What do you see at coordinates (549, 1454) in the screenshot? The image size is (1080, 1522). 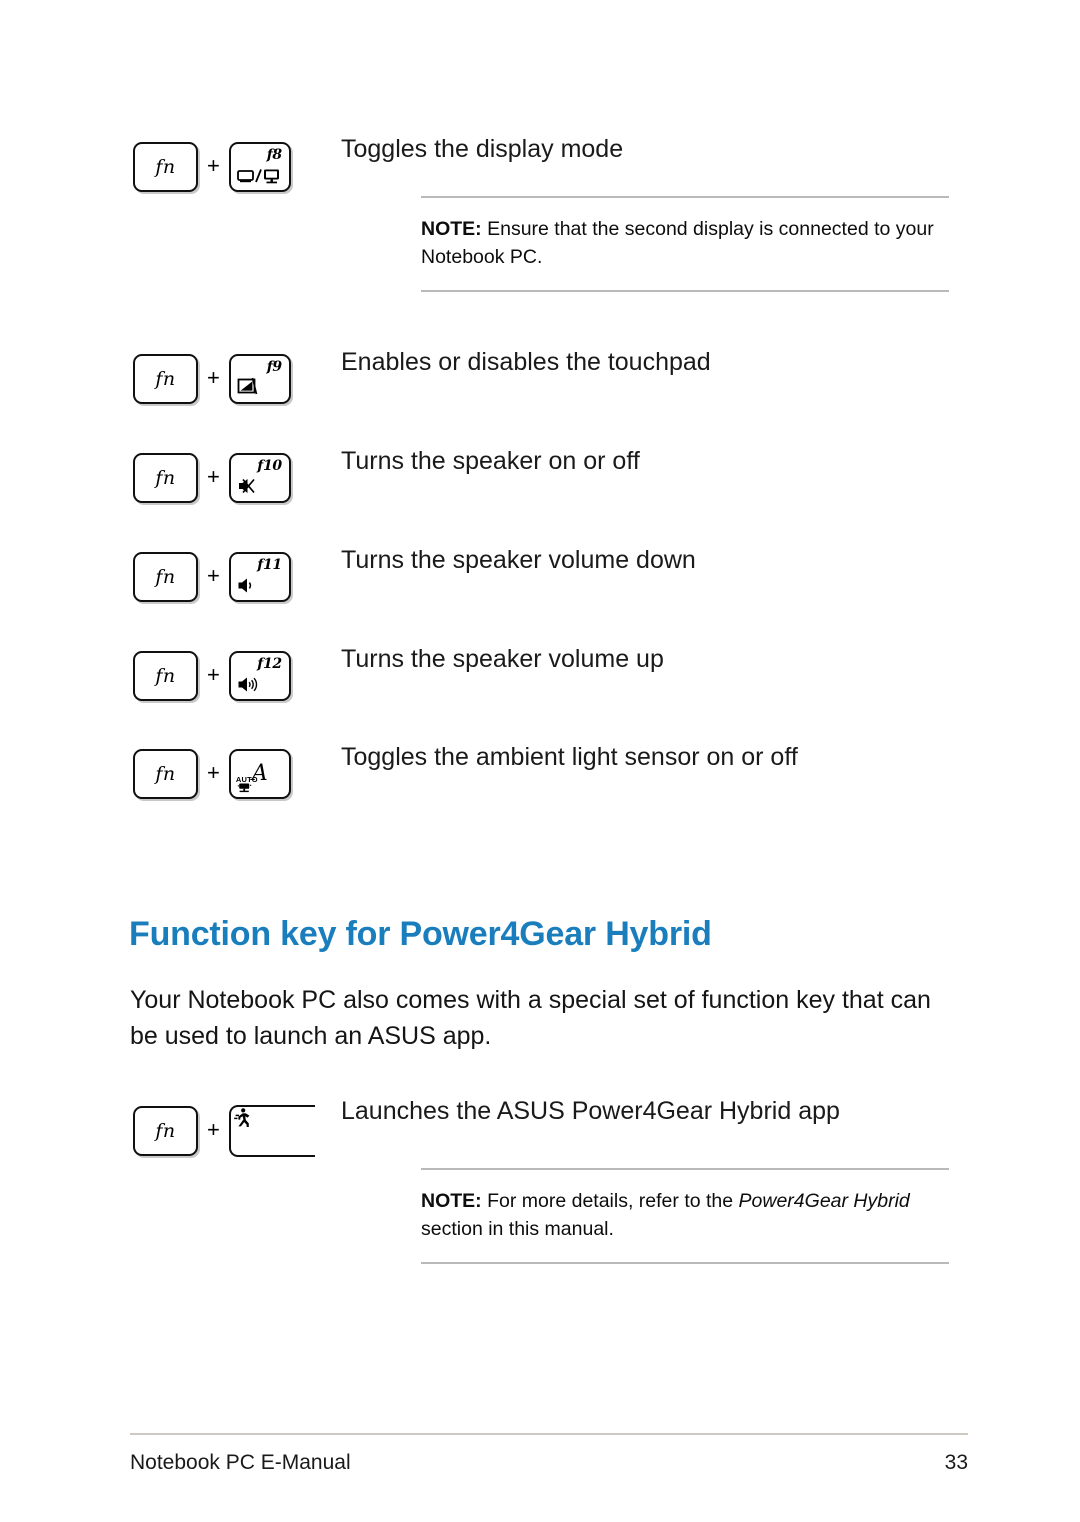 I see `page-footer: Notebook PC E-Manual 33` at bounding box center [549, 1454].